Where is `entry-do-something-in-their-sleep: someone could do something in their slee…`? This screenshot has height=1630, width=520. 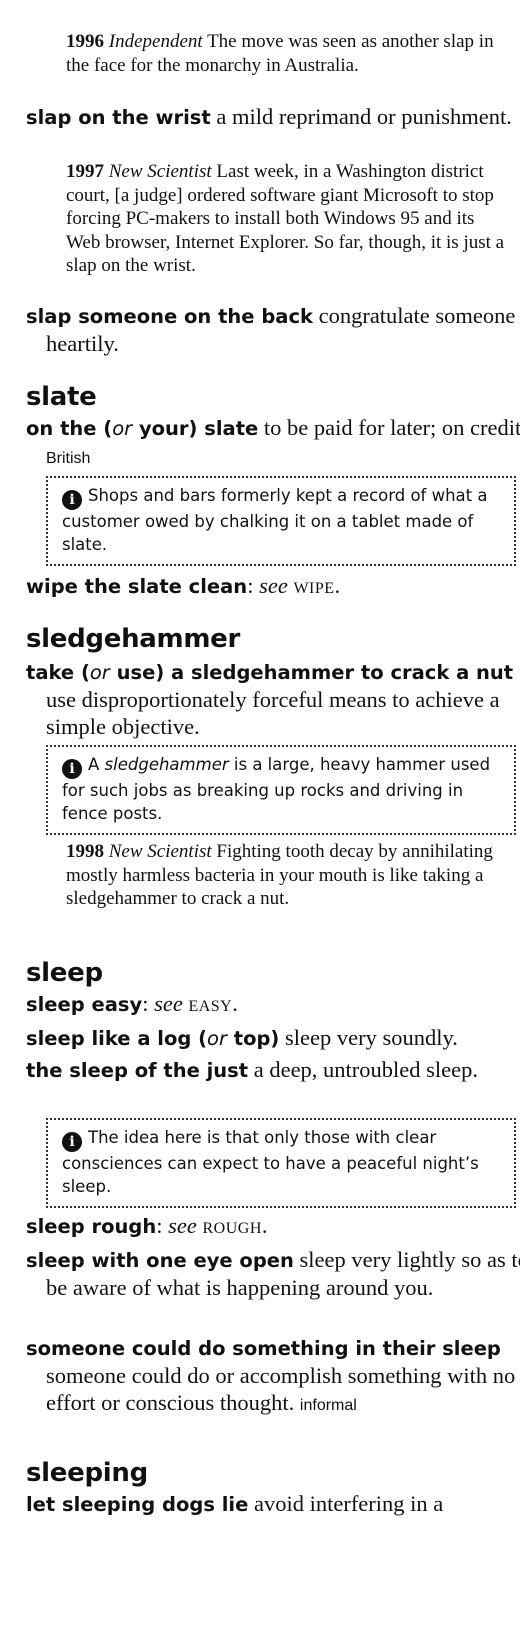 entry-do-something-in-their-sleep: someone could do something in their slee… is located at coordinates (273, 1376).